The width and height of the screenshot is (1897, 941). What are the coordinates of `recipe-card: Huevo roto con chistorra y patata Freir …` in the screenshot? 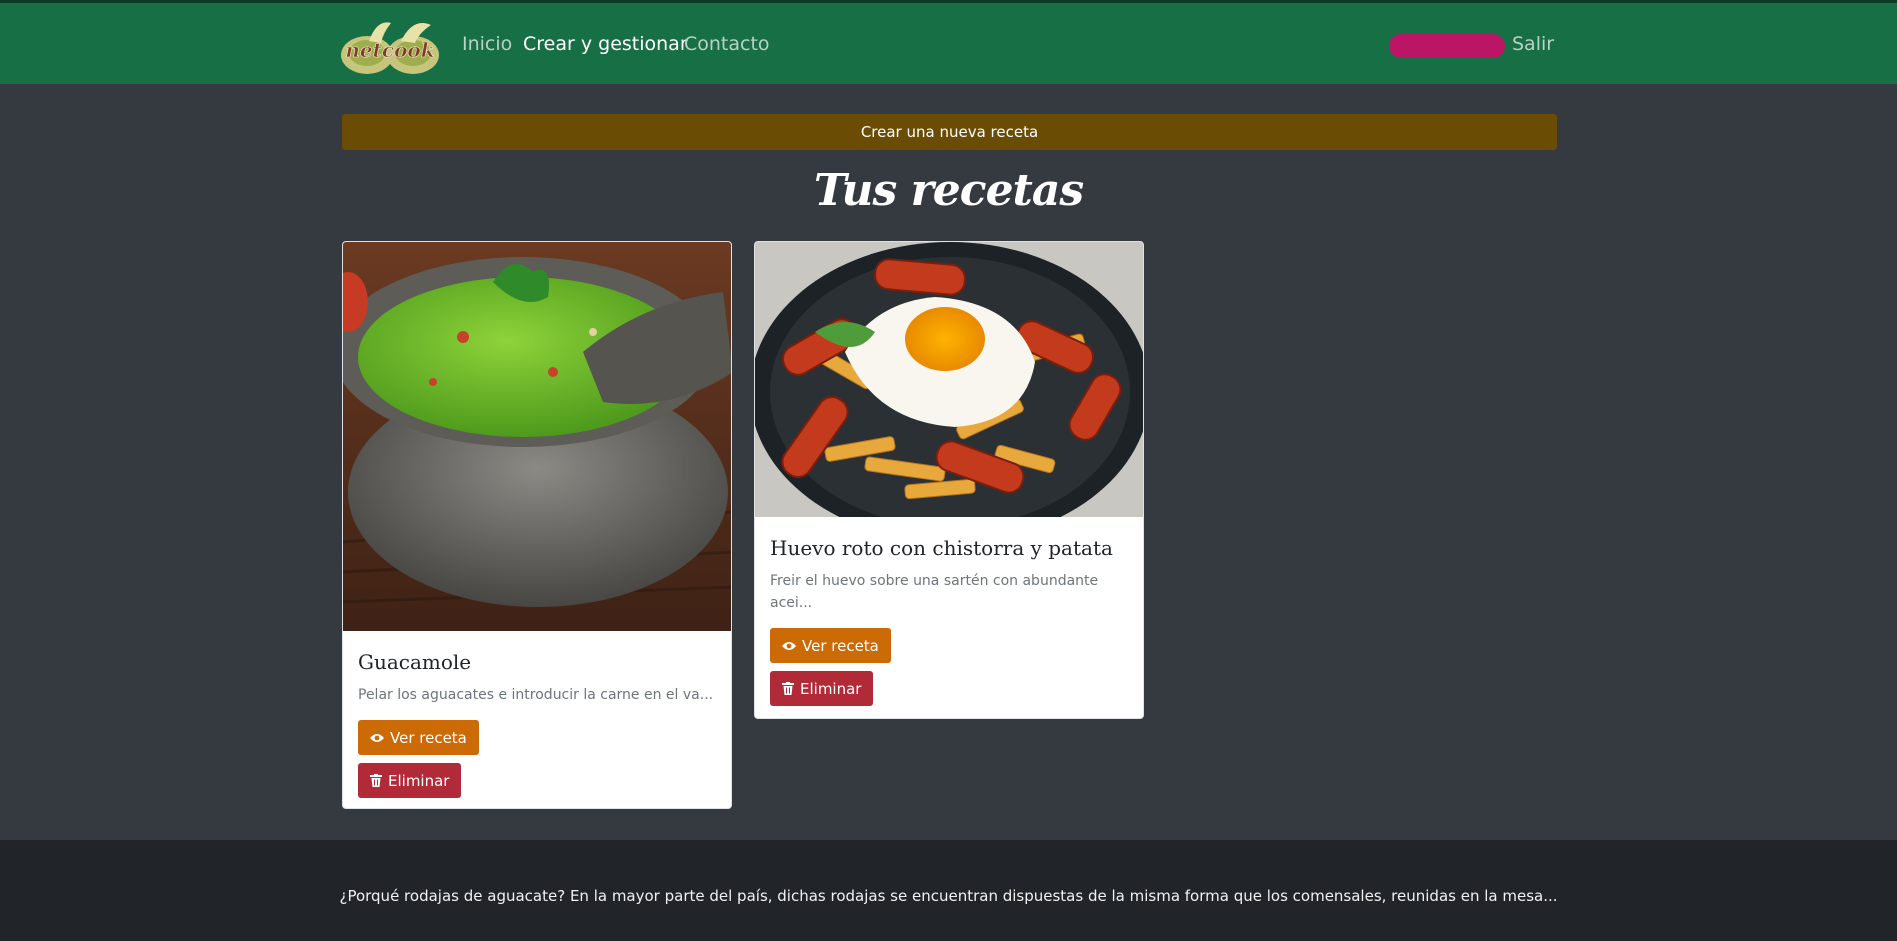 It's located at (949, 480).